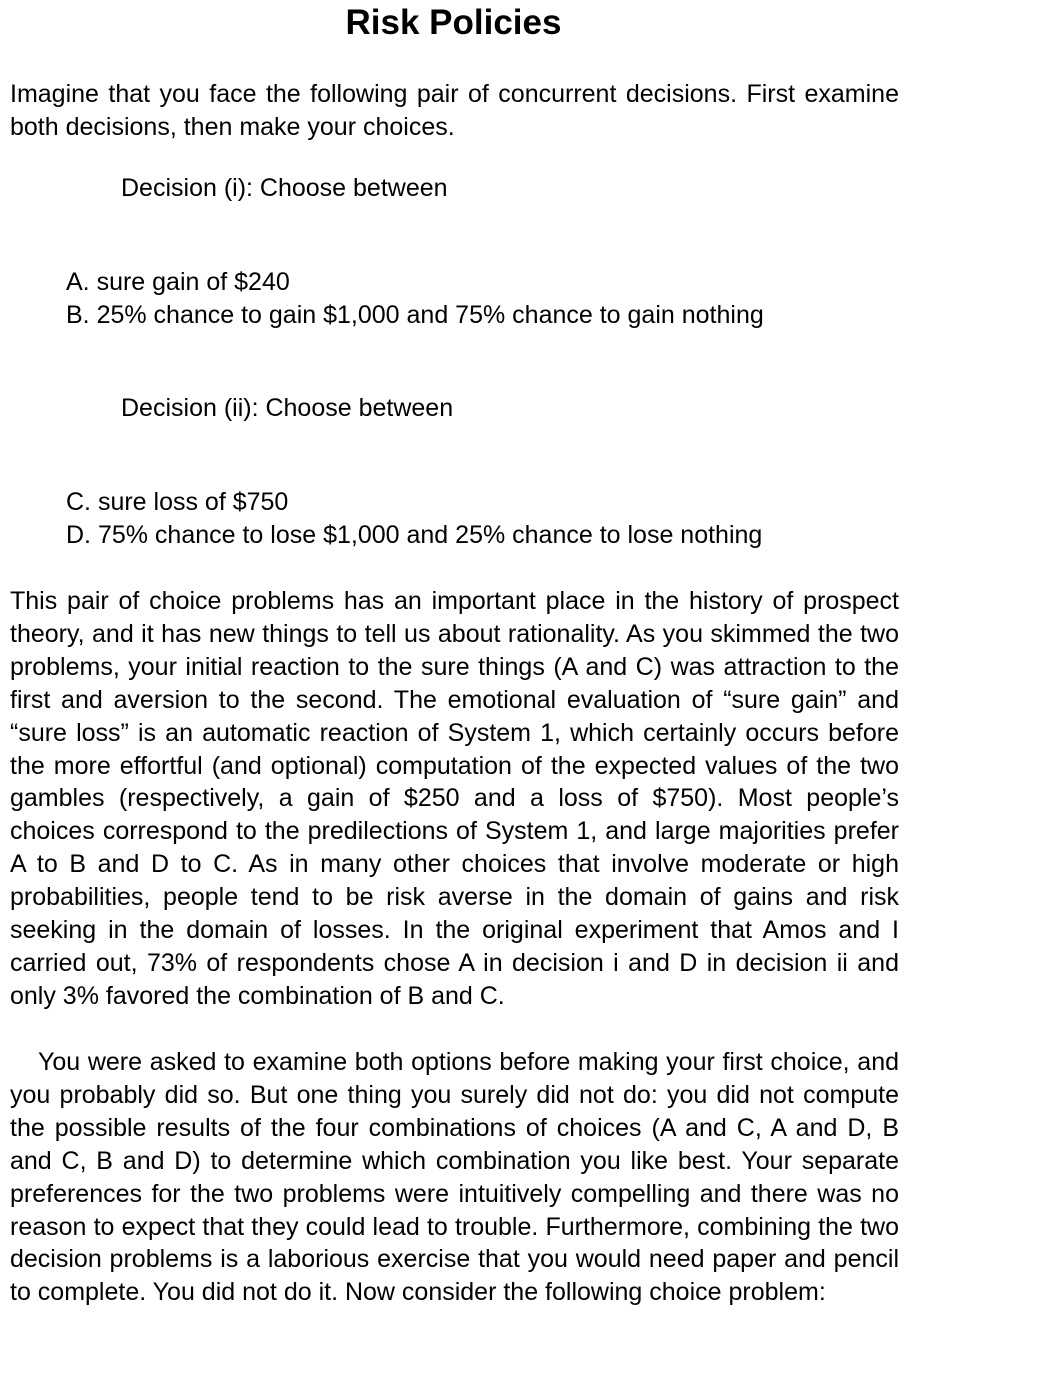 Image resolution: width=1050 pixels, height=1380 pixels. What do you see at coordinates (453, 22) in the screenshot?
I see `page-title: Risk Policies` at bounding box center [453, 22].